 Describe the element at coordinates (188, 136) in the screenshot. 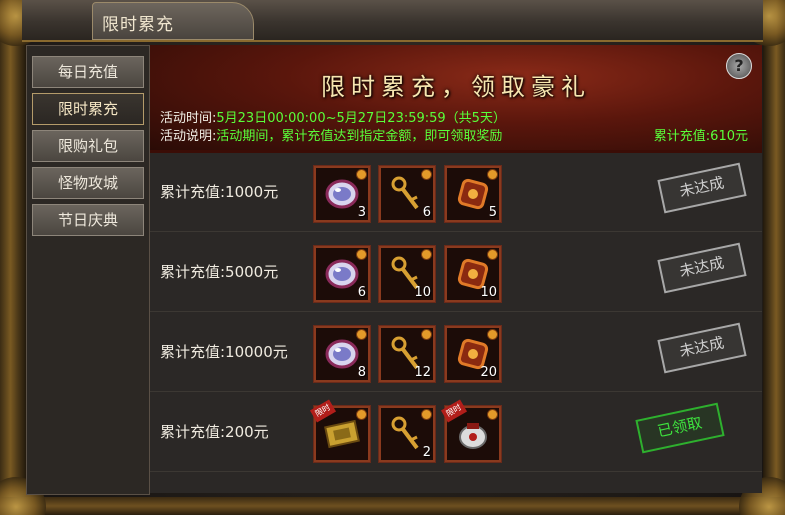

I see `event-desc-label: 活动说明:` at that location.